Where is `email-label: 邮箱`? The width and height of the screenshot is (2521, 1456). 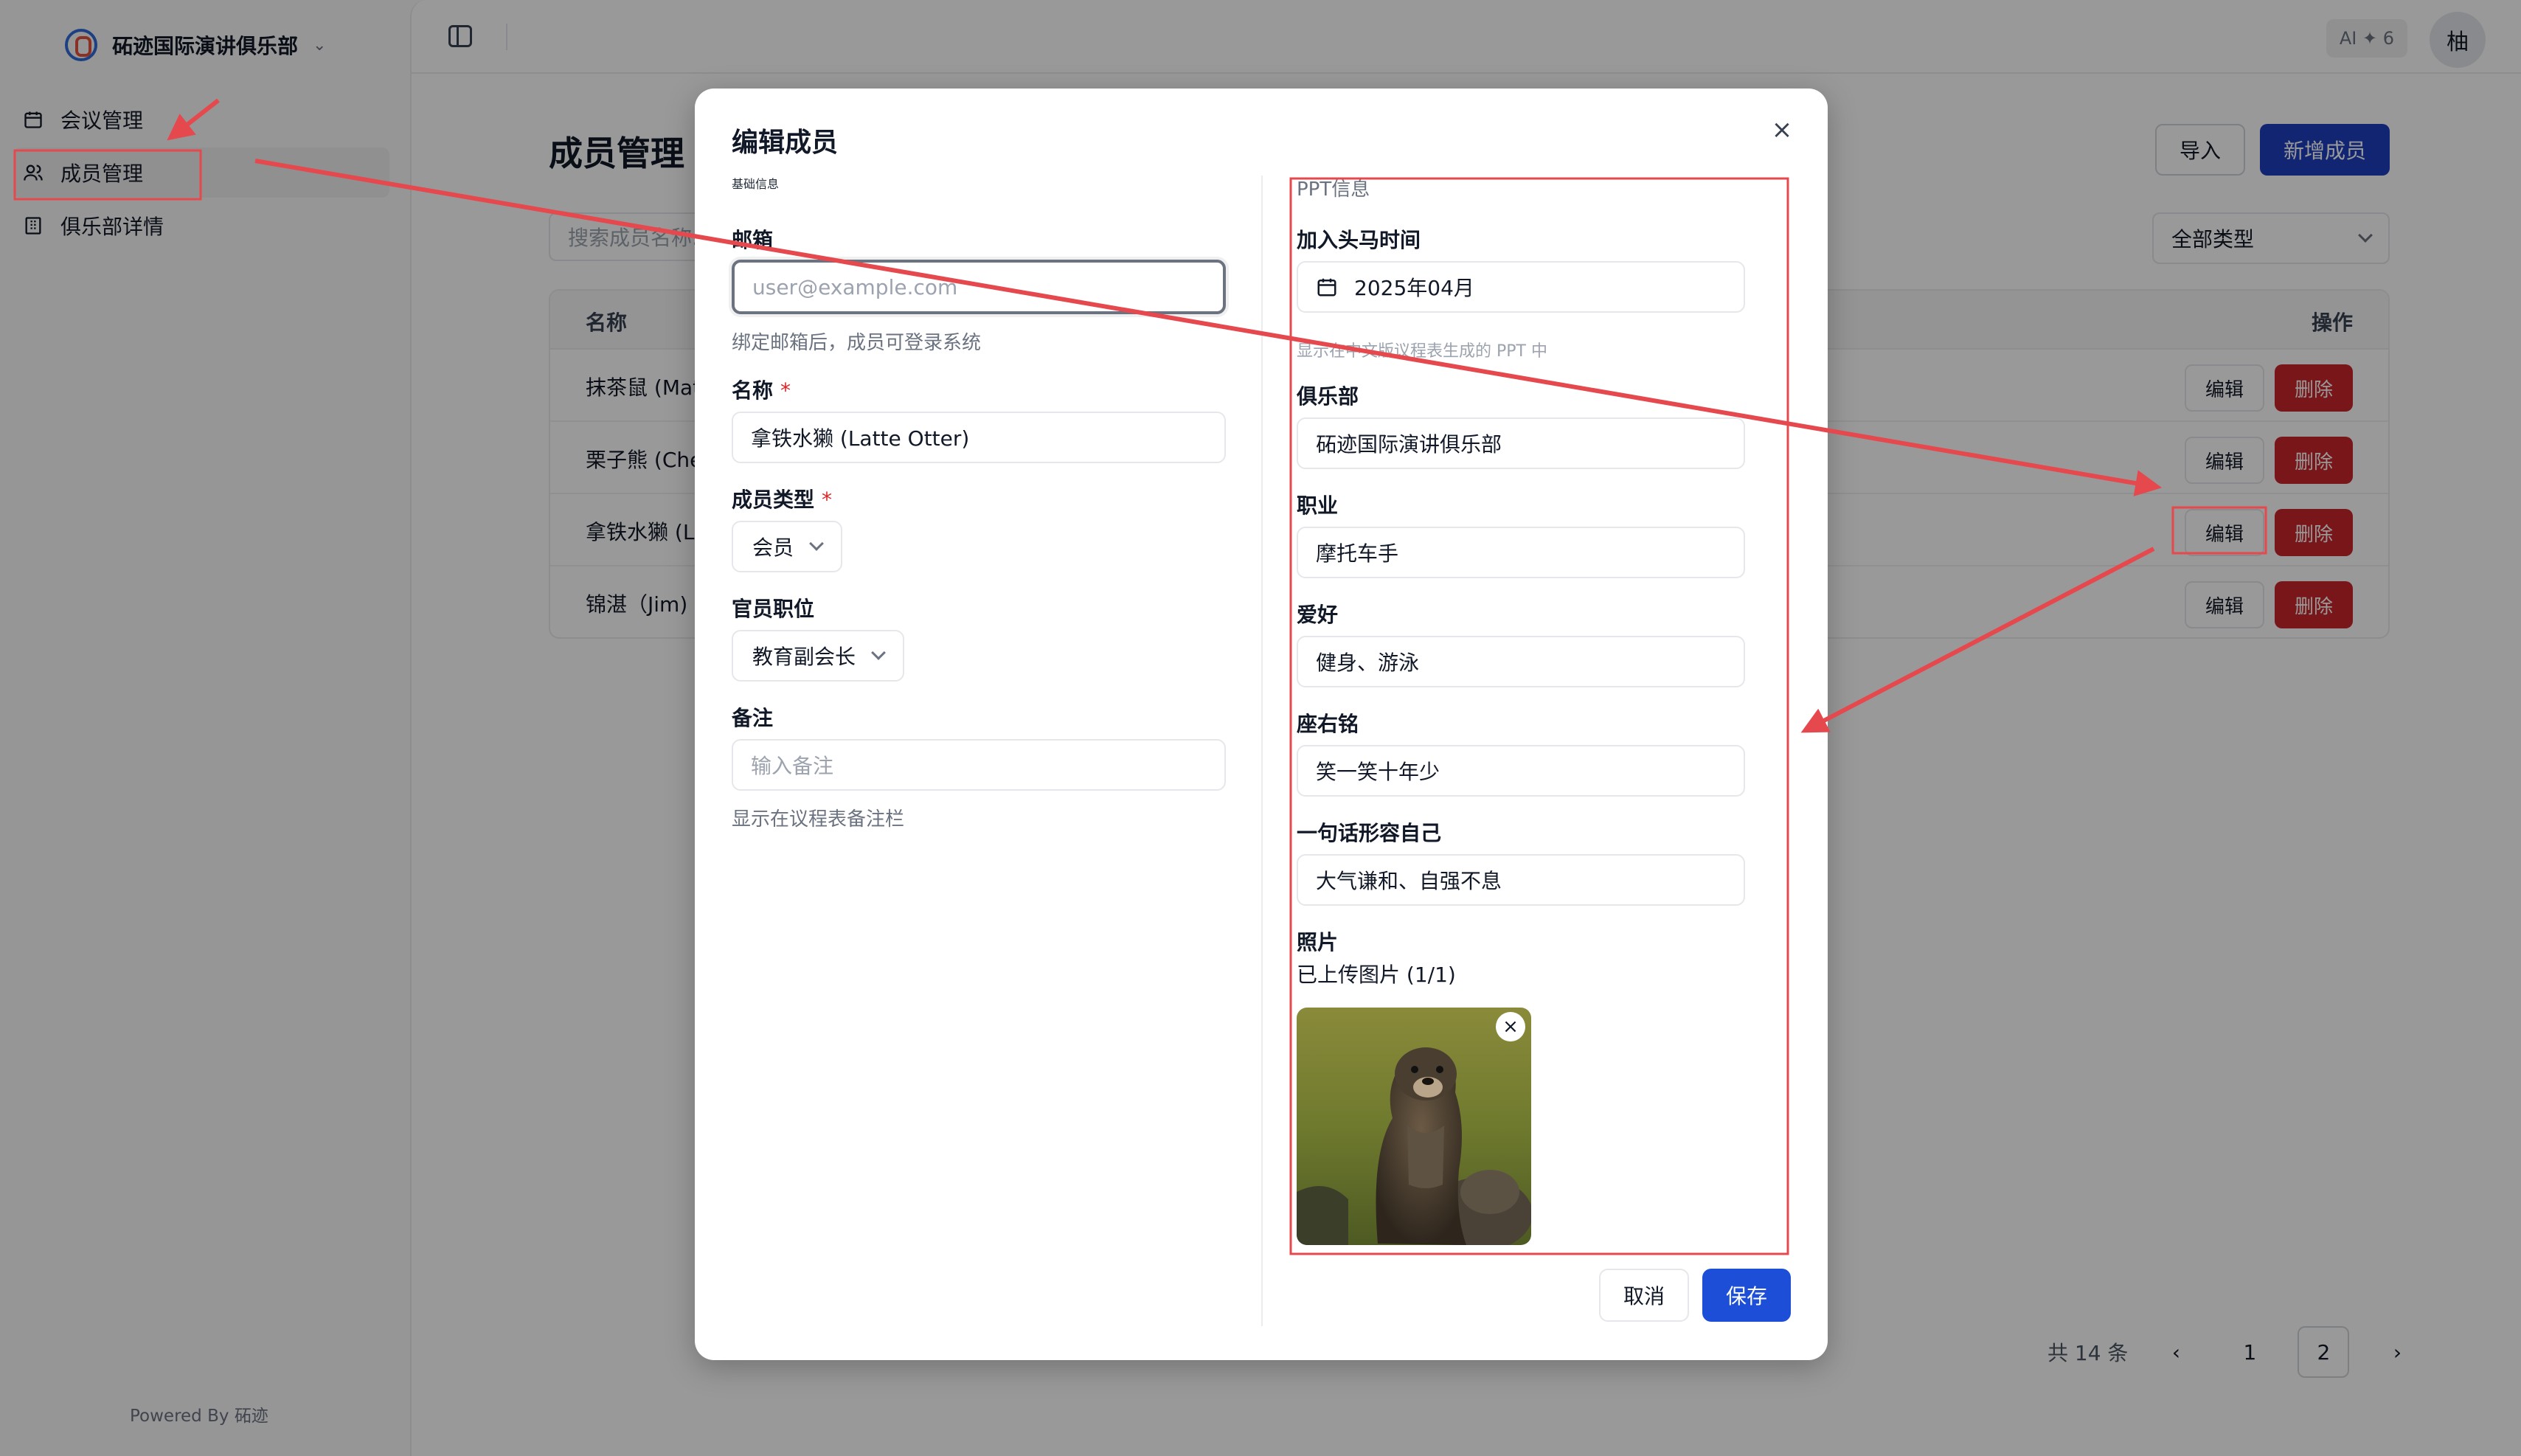
email-label: 邮箱 is located at coordinates (753, 240).